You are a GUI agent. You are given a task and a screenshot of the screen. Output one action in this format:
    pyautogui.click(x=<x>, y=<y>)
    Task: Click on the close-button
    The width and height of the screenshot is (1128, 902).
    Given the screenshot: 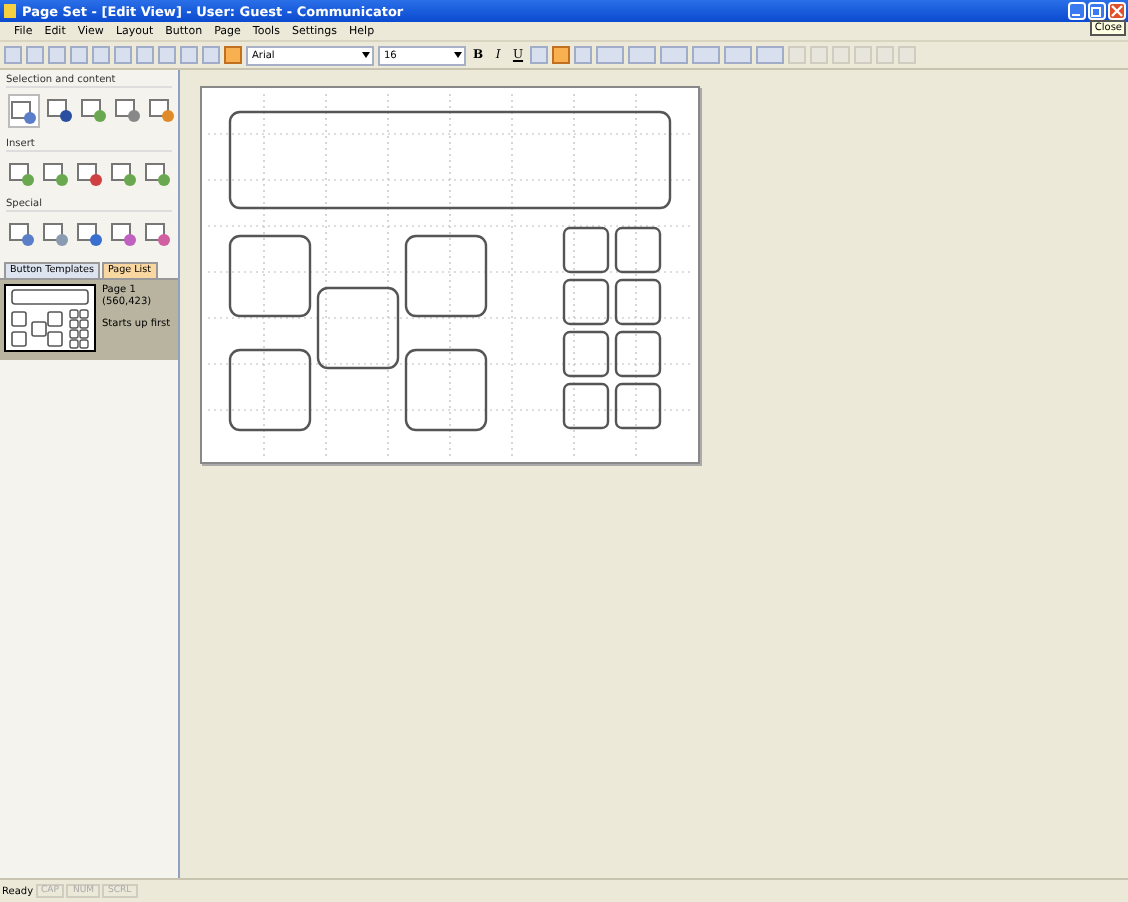 What is the action you would take?
    pyautogui.click(x=1117, y=11)
    